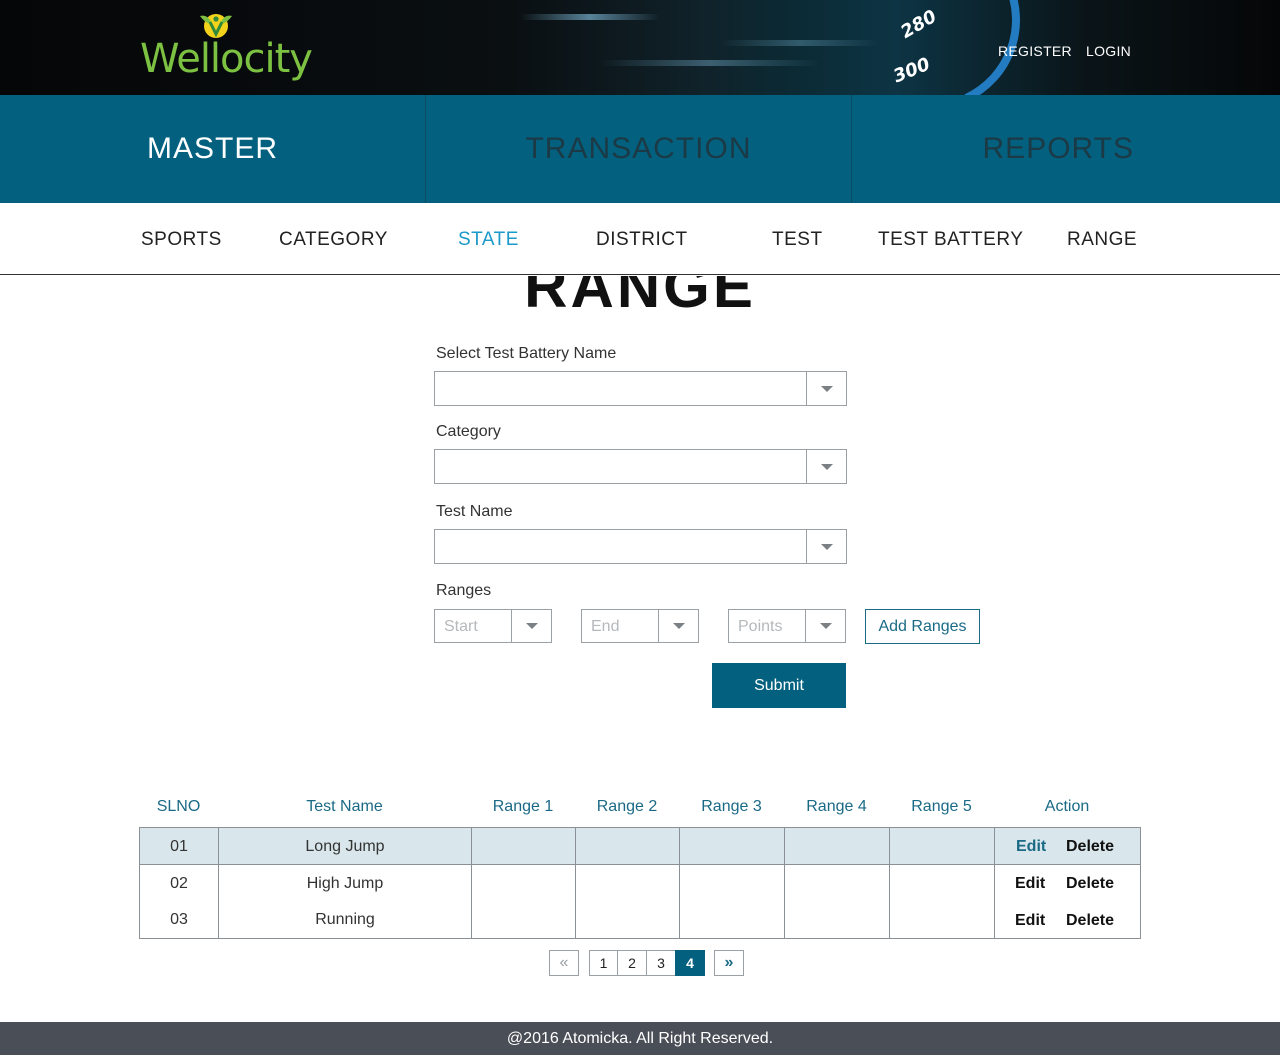  I want to click on test-name-select, so click(640, 546).